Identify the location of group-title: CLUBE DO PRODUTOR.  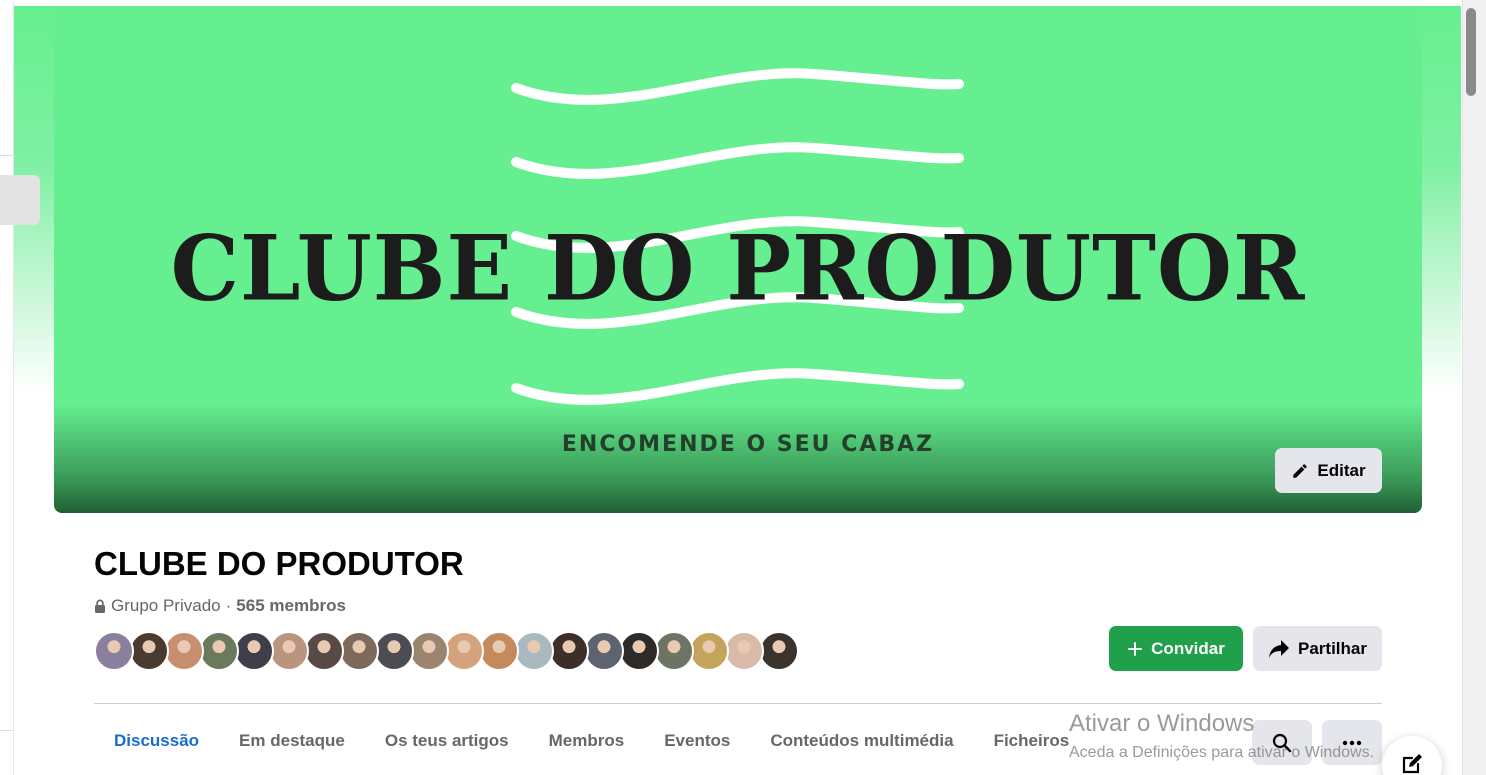
(279, 564).